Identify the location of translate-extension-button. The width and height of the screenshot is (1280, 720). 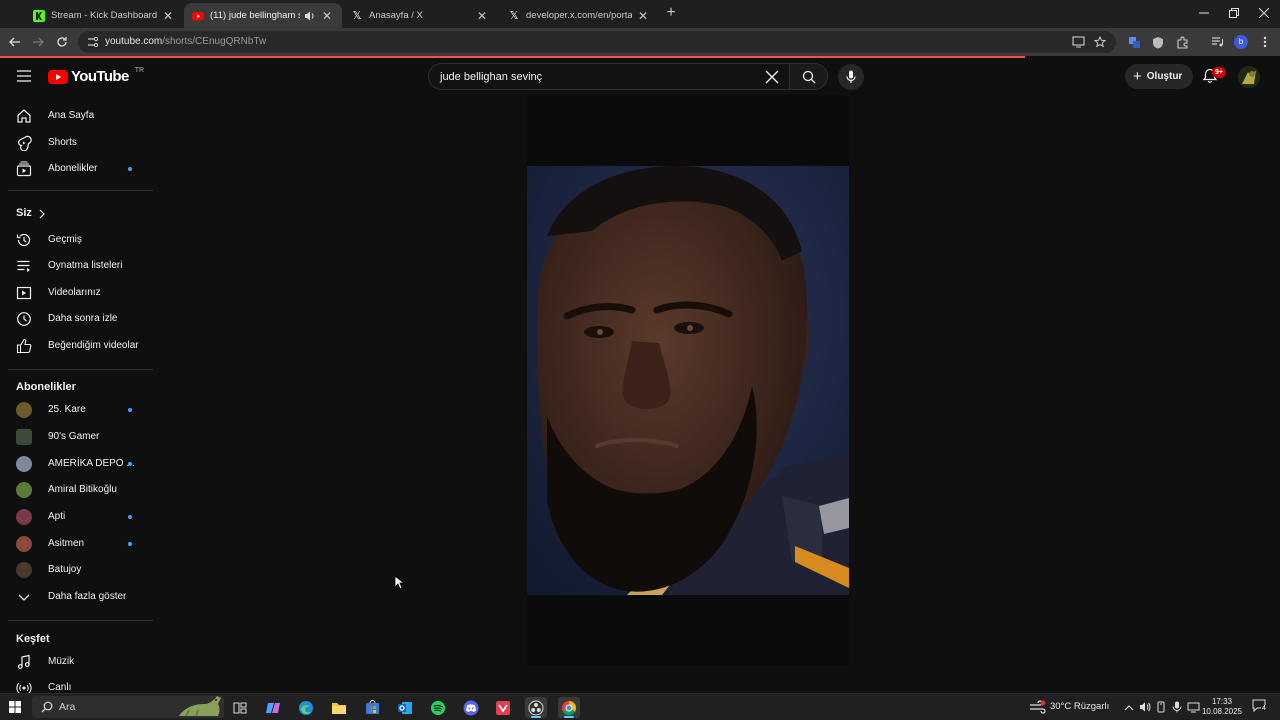
(1134, 42).